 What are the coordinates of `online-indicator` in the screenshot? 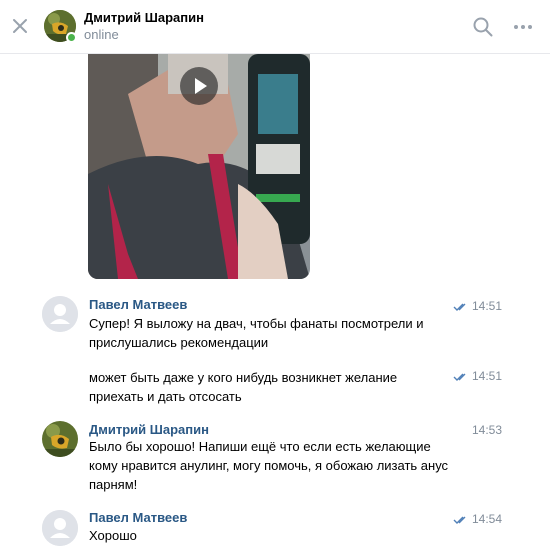 It's located at (71, 37).